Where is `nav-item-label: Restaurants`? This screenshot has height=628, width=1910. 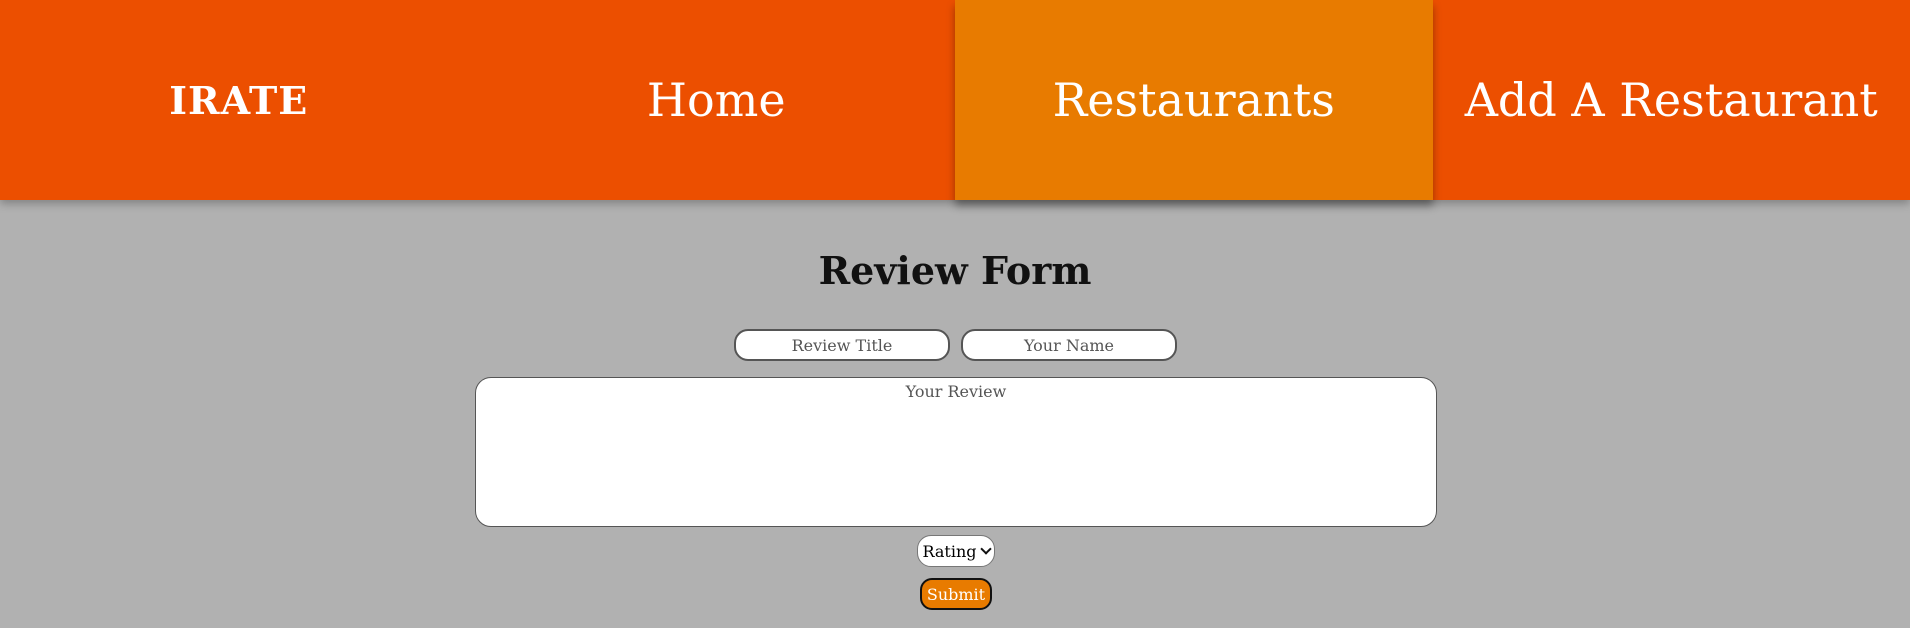 nav-item-label: Restaurants is located at coordinates (1193, 100).